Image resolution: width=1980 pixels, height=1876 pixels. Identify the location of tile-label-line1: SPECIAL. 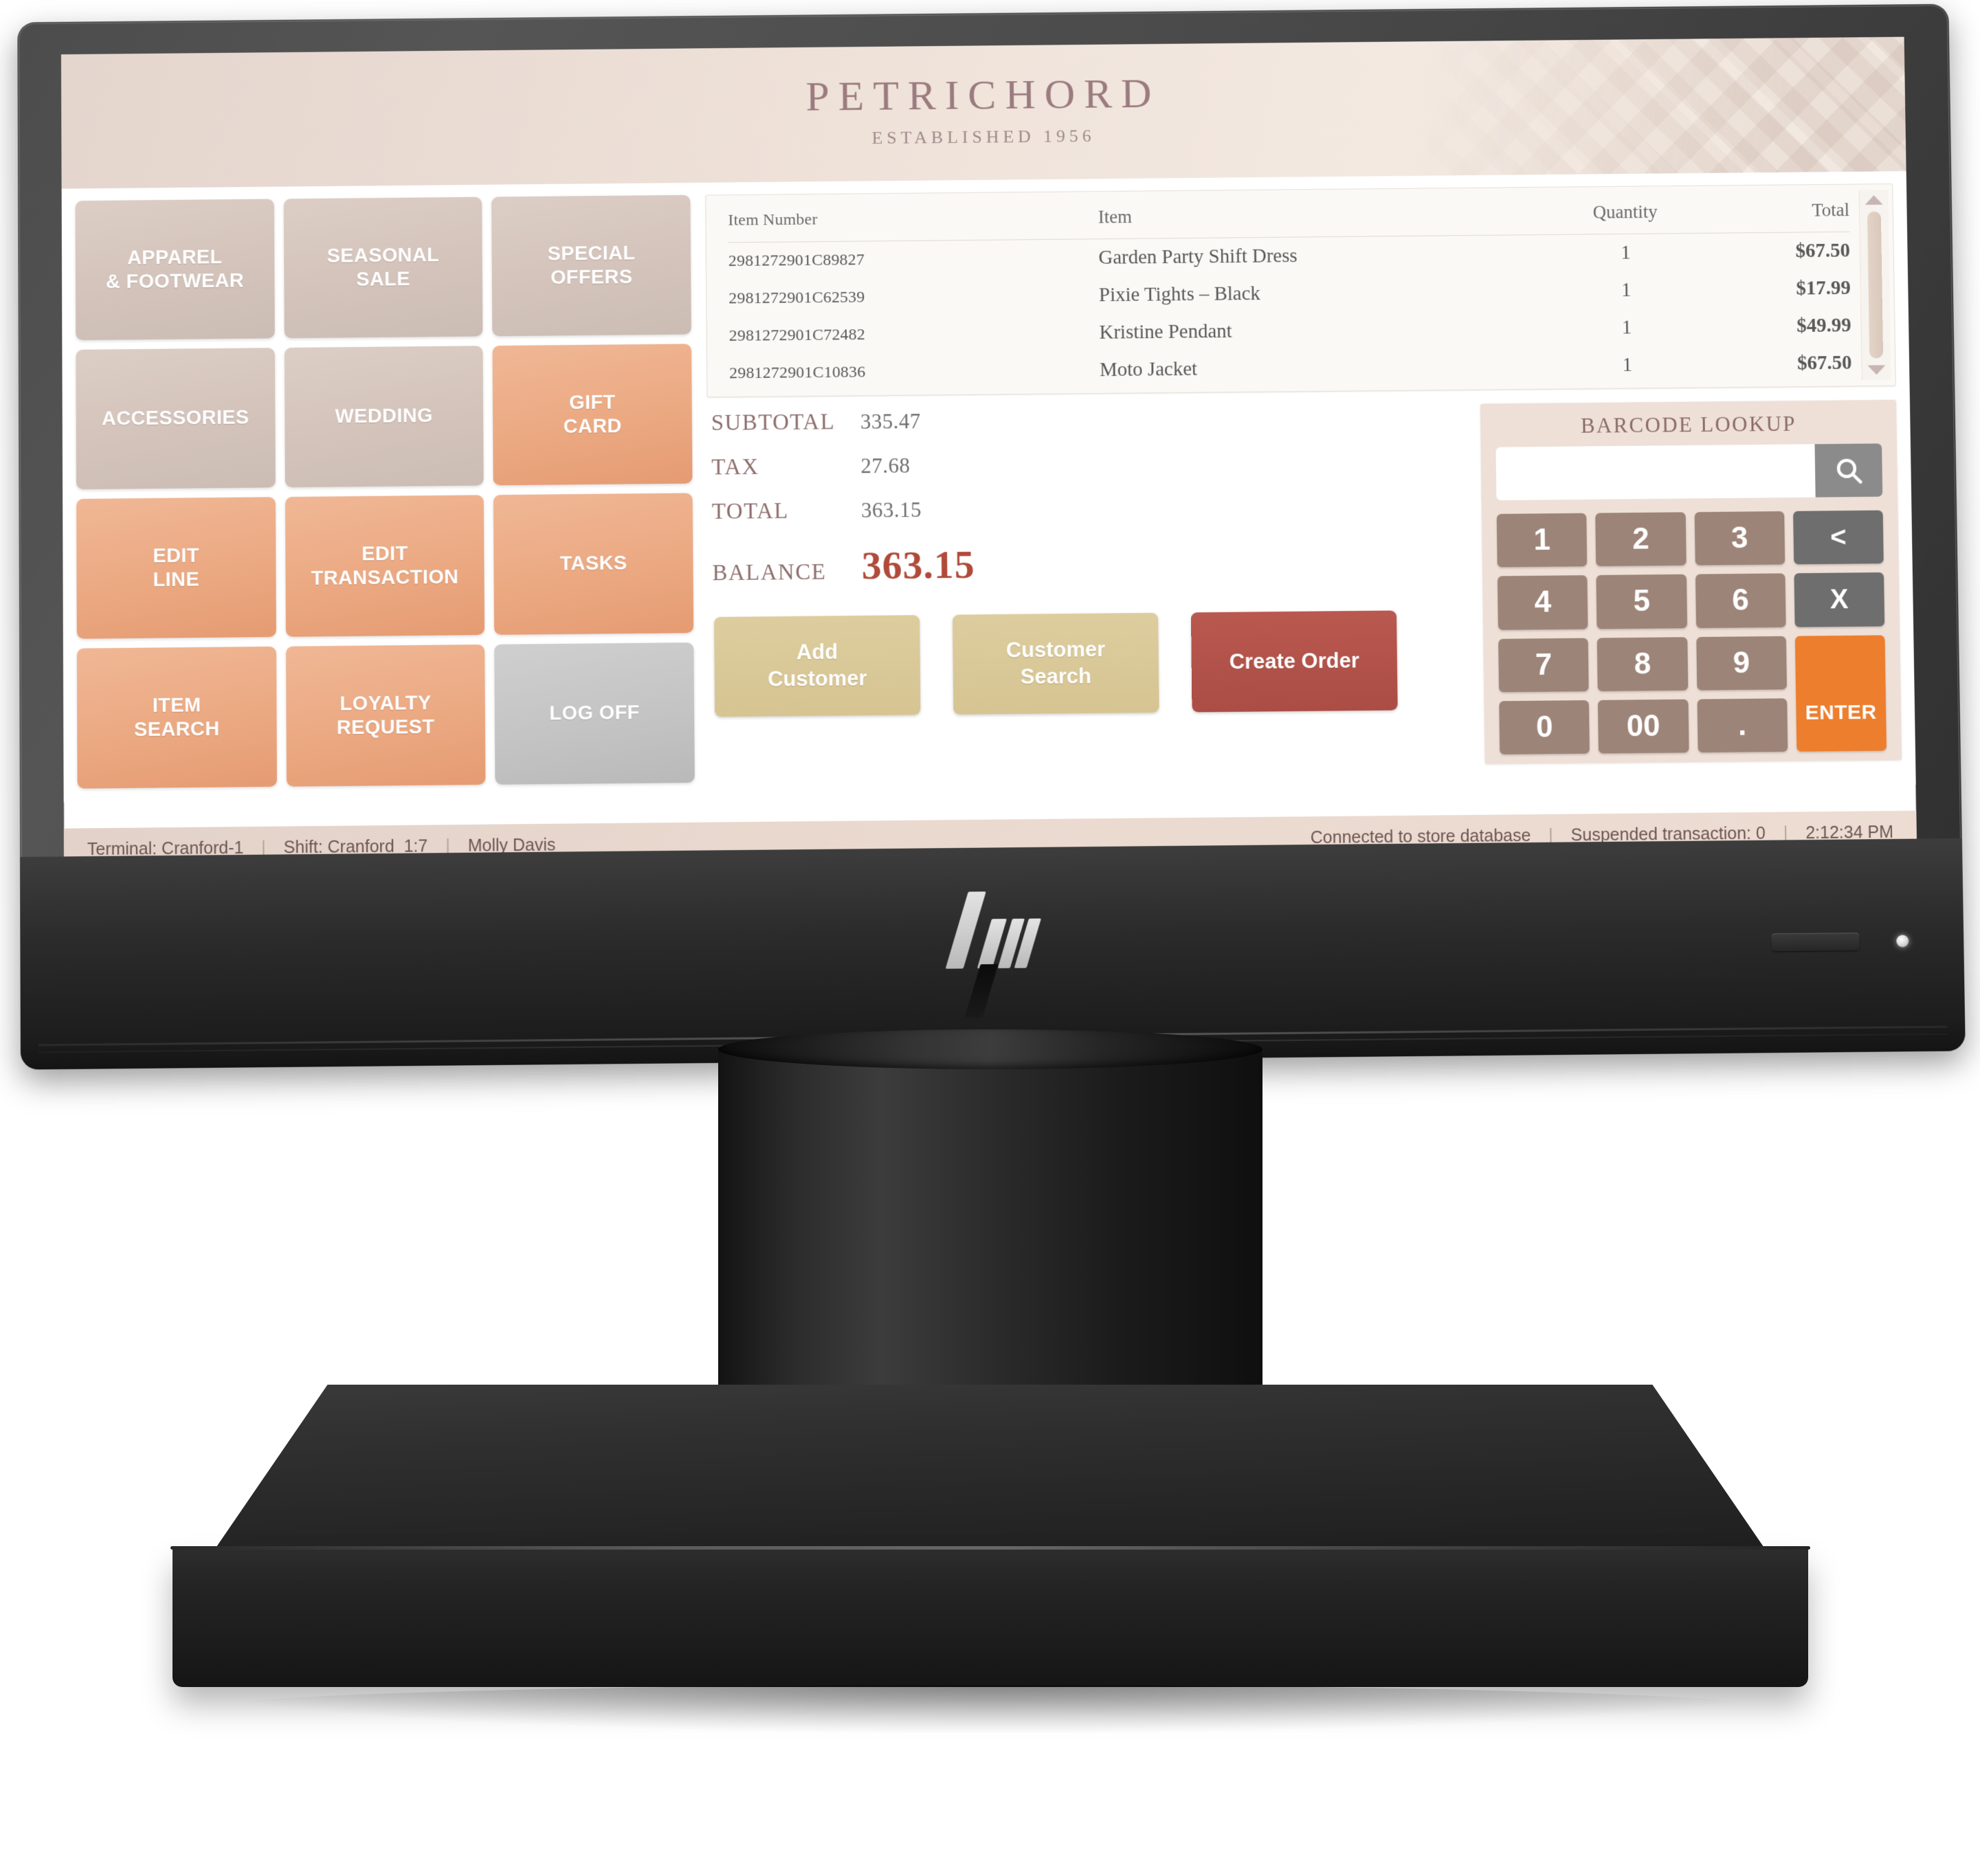
(591, 254).